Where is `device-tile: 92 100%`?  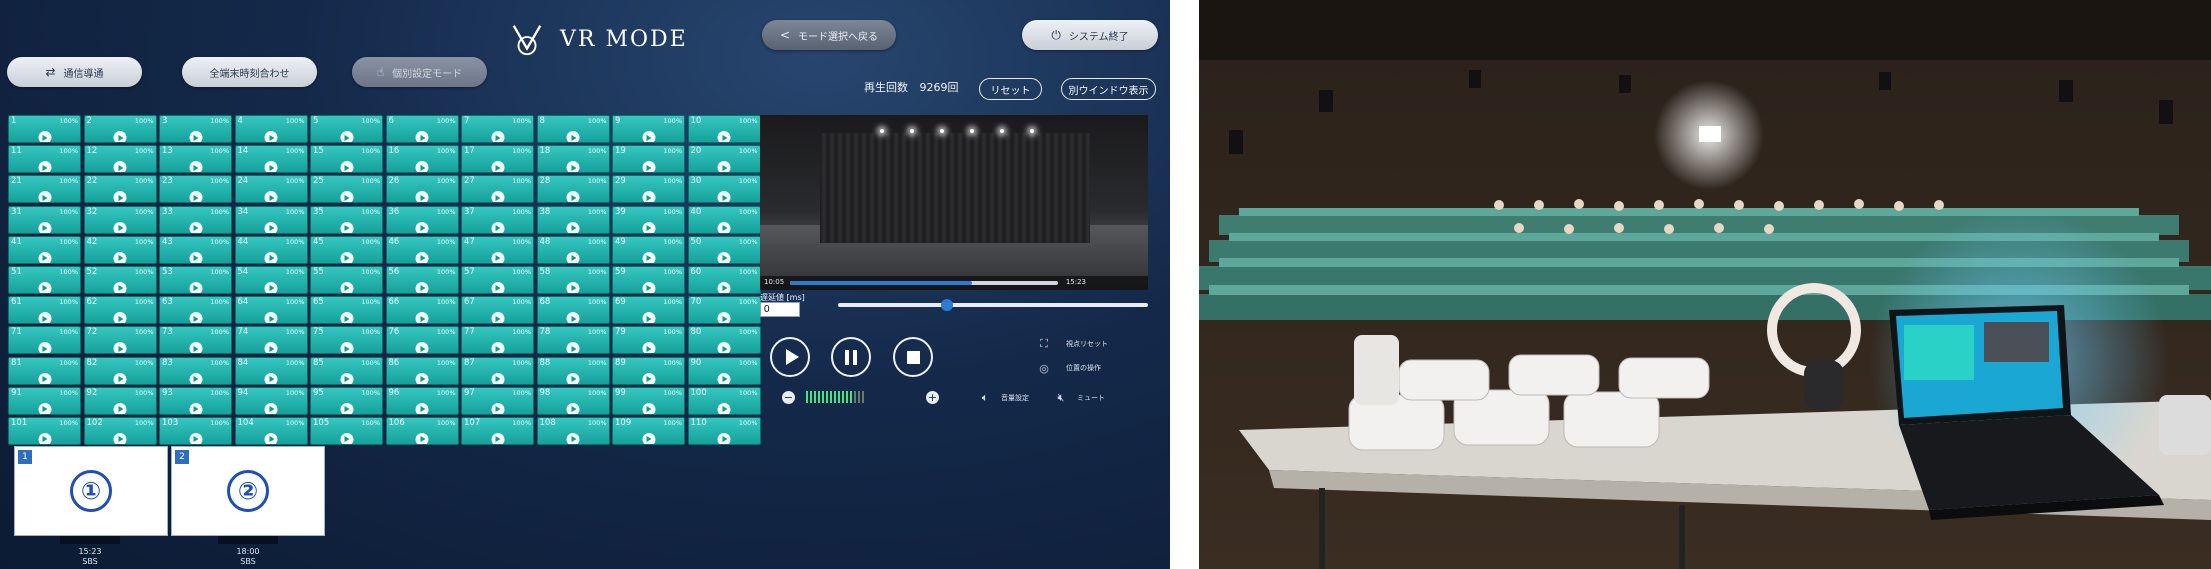 device-tile: 92 100% is located at coordinates (120, 400).